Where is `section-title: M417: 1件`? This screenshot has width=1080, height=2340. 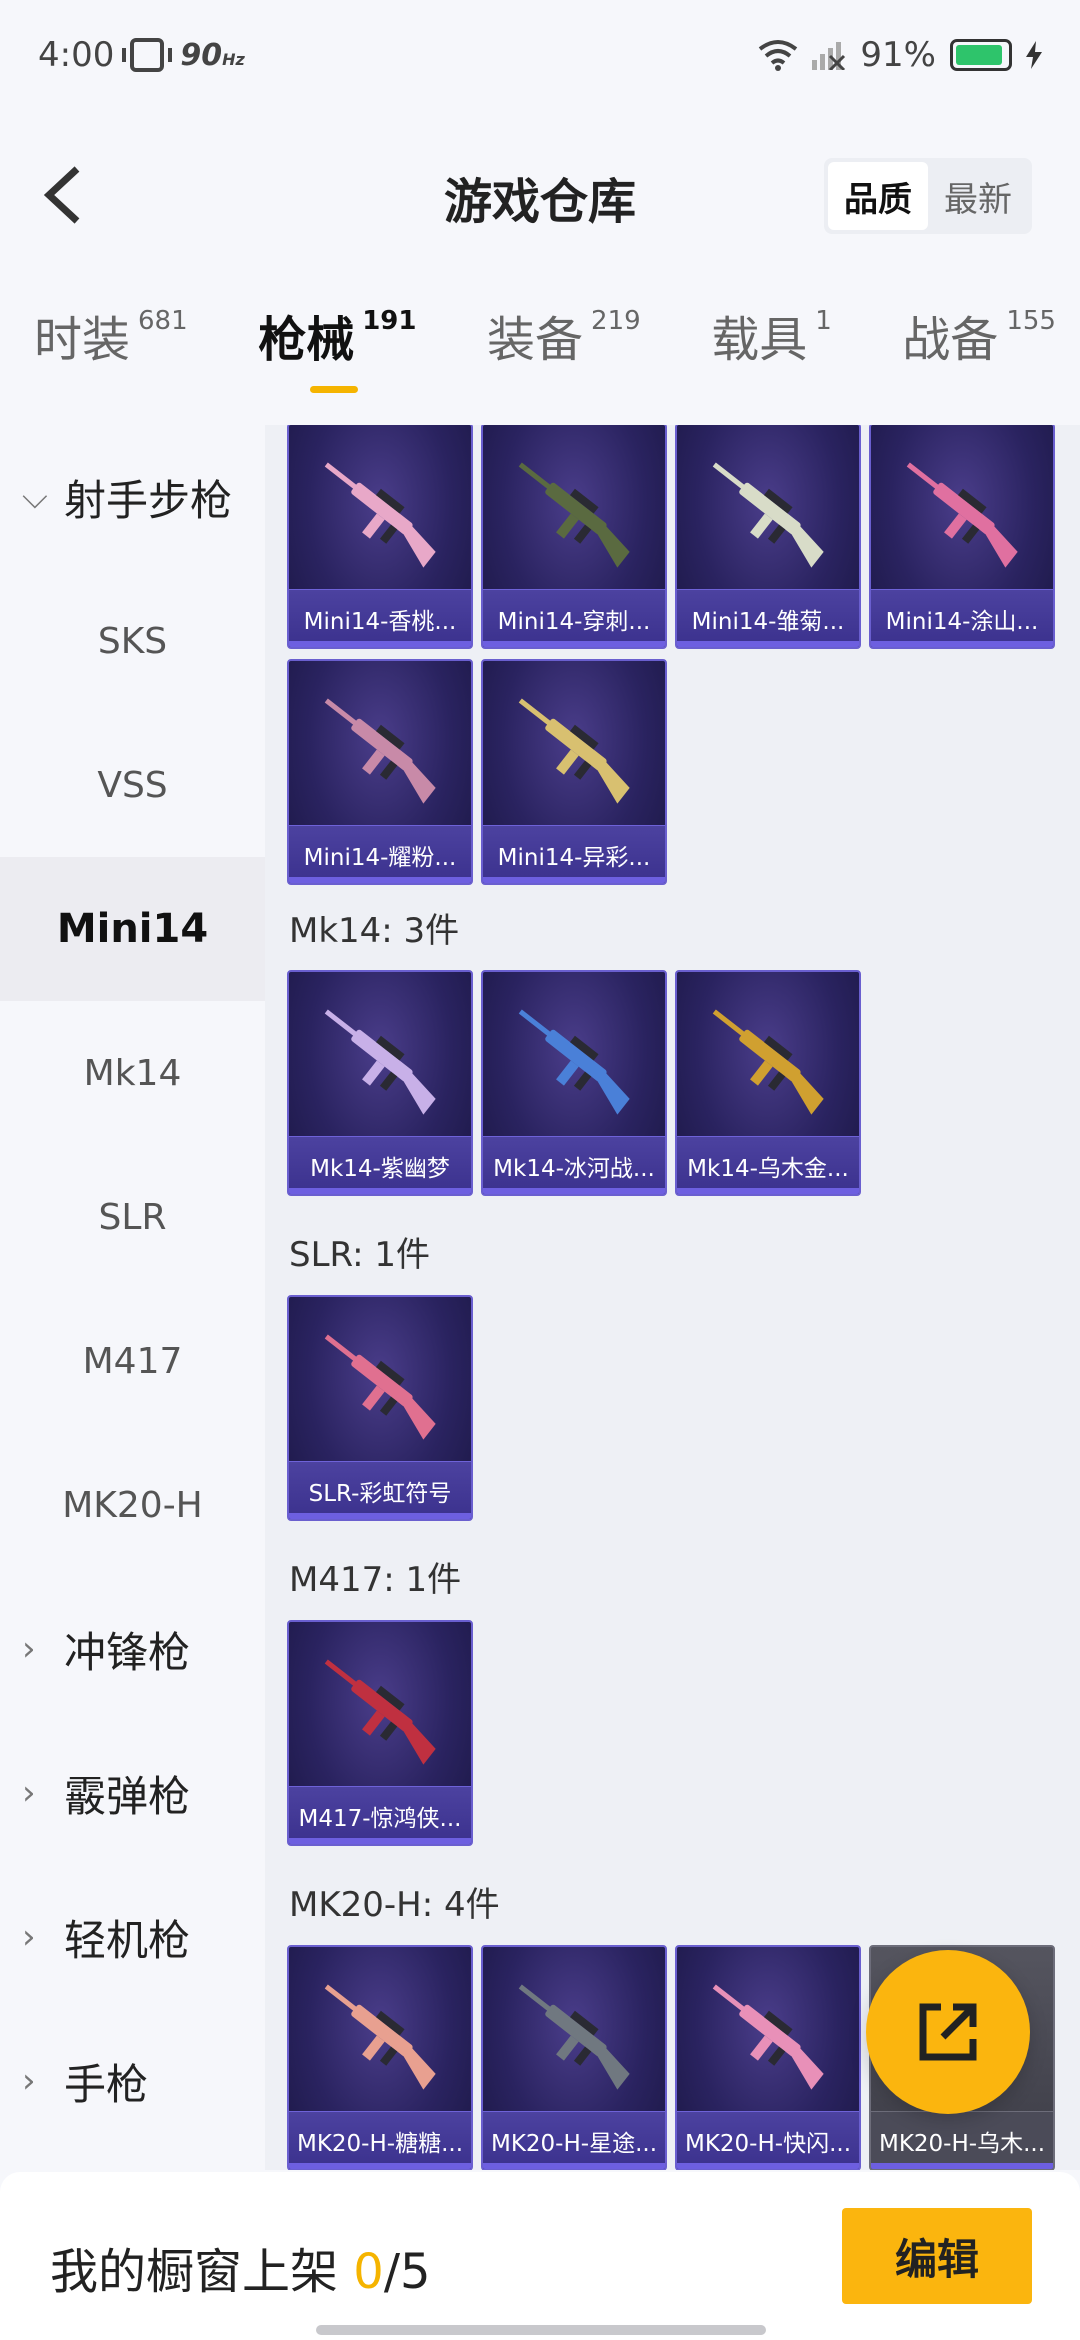 section-title: M417: 1件 is located at coordinates (375, 1580).